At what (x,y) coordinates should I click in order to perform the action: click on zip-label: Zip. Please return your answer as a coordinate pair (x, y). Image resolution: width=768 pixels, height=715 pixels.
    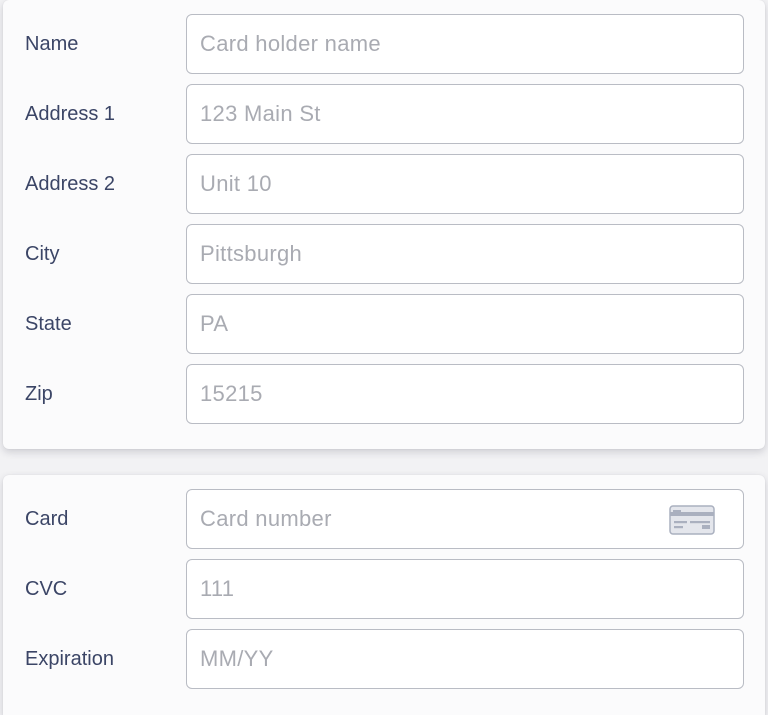
    Looking at the image, I should click on (39, 394).